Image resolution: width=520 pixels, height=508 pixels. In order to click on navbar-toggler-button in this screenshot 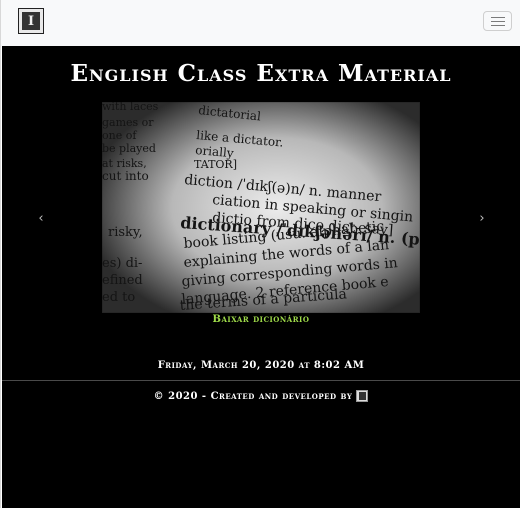, I will do `click(497, 21)`.